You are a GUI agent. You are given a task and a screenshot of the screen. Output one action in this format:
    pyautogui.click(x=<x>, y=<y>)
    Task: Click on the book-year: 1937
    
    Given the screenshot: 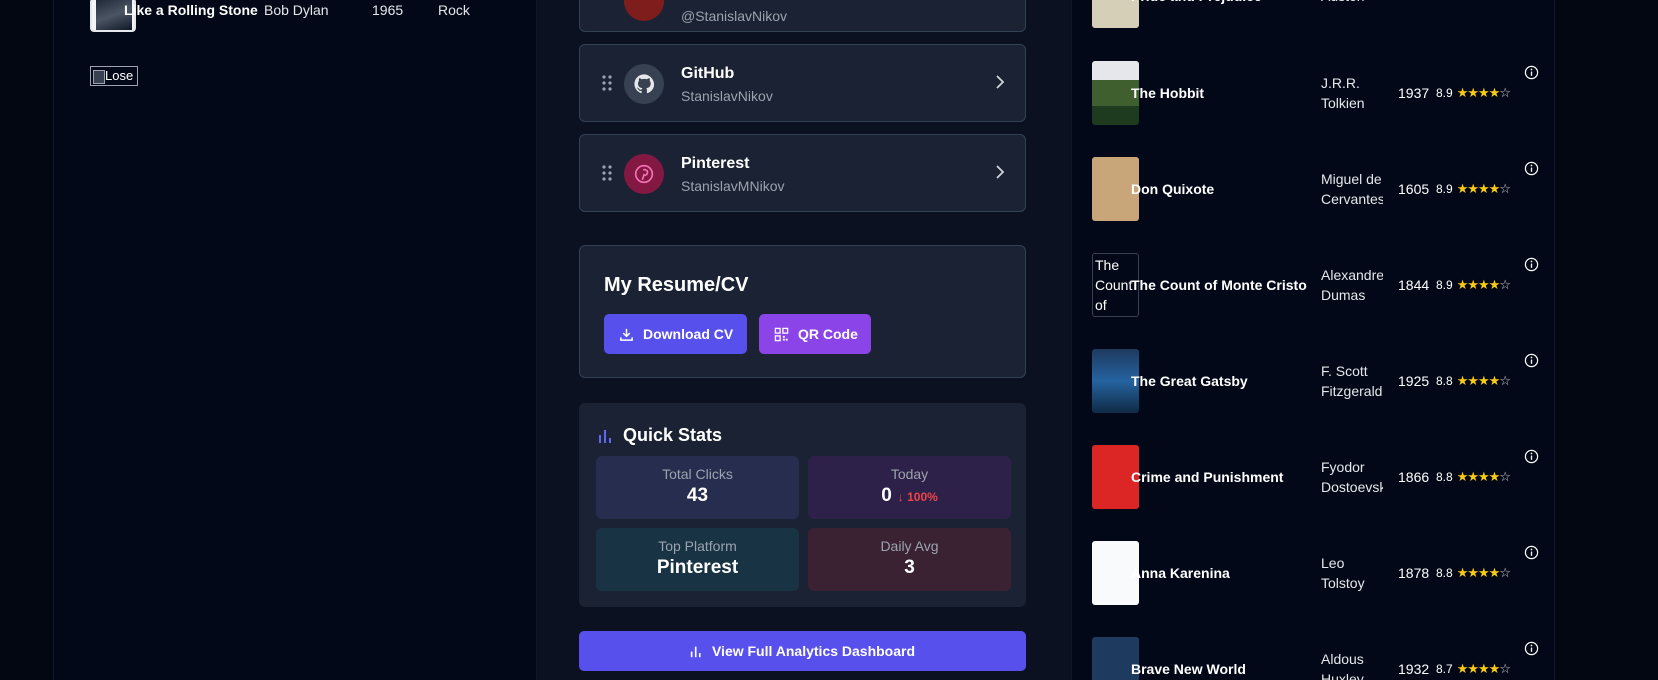 What is the action you would take?
    pyautogui.click(x=1414, y=93)
    